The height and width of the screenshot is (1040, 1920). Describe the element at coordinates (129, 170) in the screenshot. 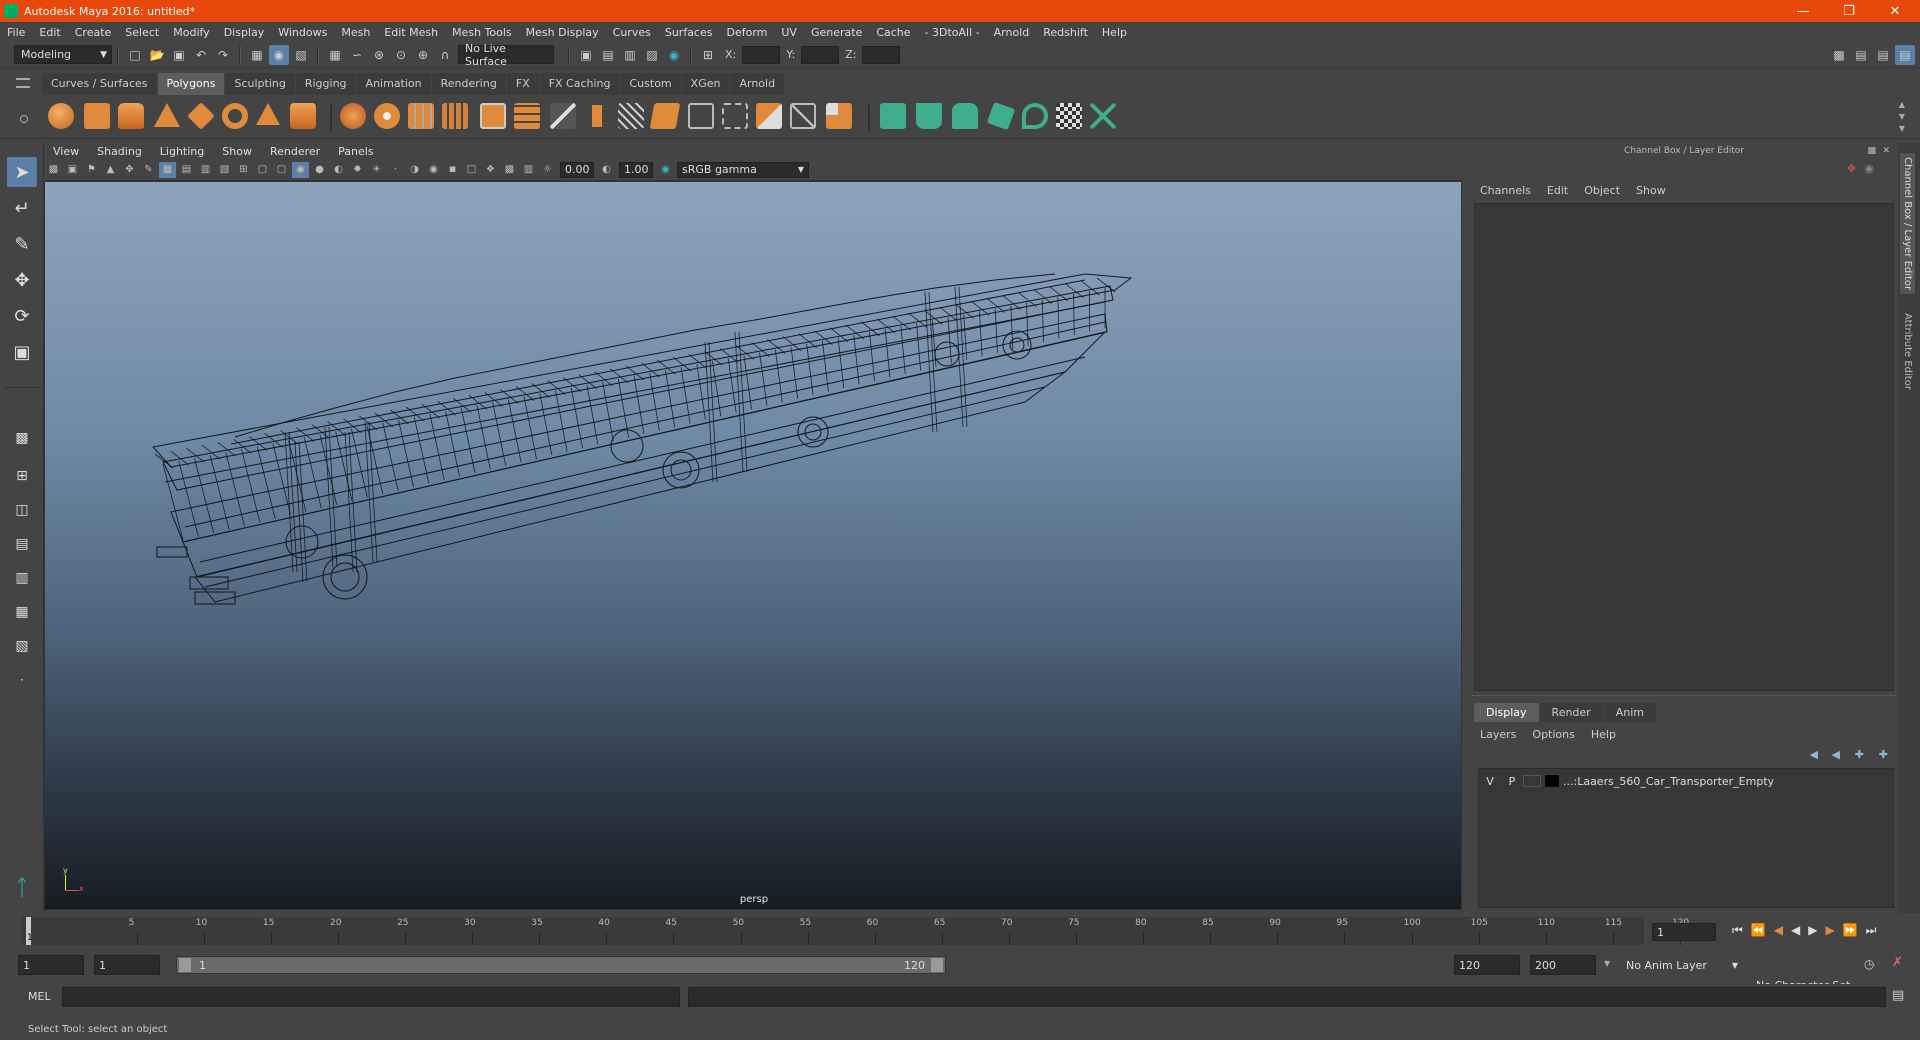

I see `two-d-pan-zoom-icon: ✥` at that location.